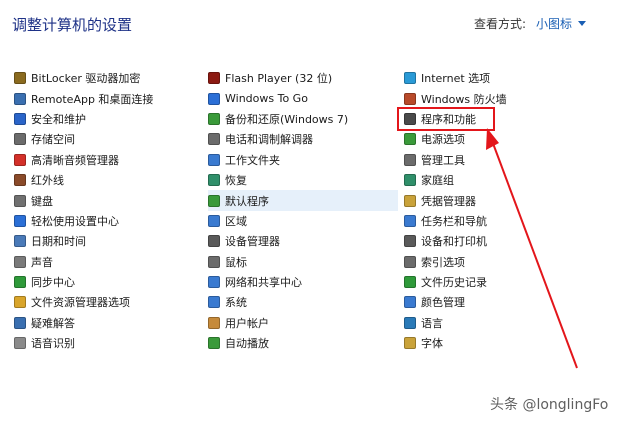 The width and height of the screenshot is (640, 429). What do you see at coordinates (549, 405) in the screenshot?
I see `watermark: 头条 @longlingFo` at bounding box center [549, 405].